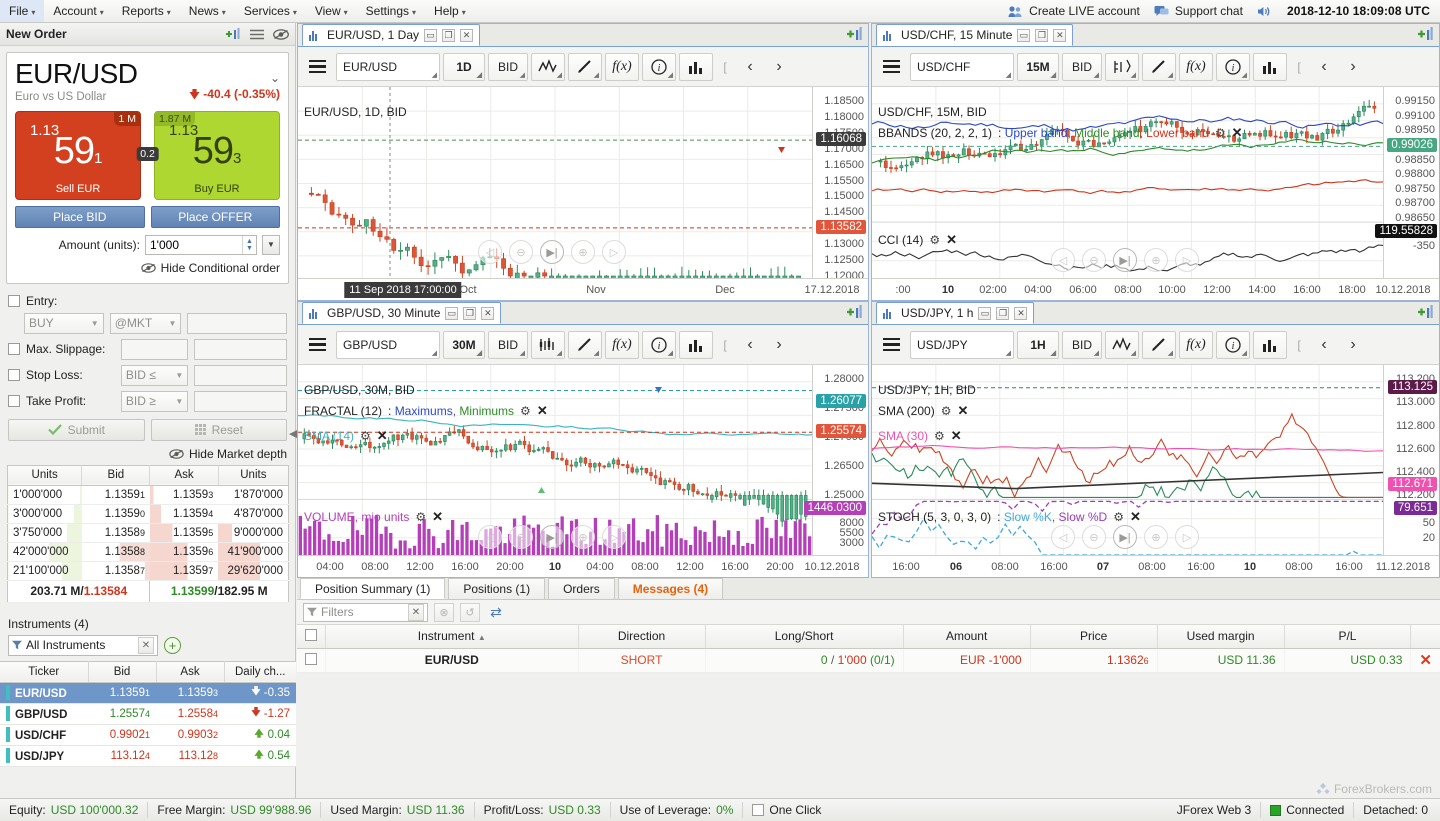  What do you see at coordinates (281, 34) in the screenshot?
I see `hide-eye-icon` at bounding box center [281, 34].